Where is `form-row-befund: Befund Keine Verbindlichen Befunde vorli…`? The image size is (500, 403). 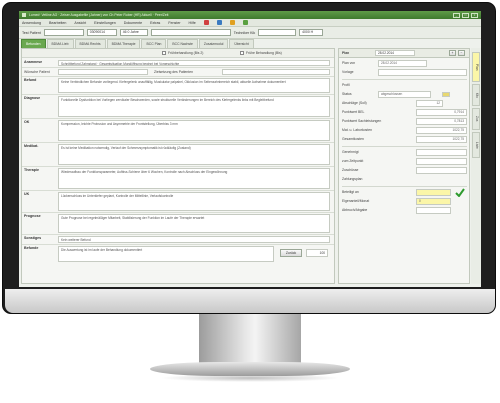 form-row-befund: Befund Keine Verbindlichen Befunde vorli… is located at coordinates (178, 86).